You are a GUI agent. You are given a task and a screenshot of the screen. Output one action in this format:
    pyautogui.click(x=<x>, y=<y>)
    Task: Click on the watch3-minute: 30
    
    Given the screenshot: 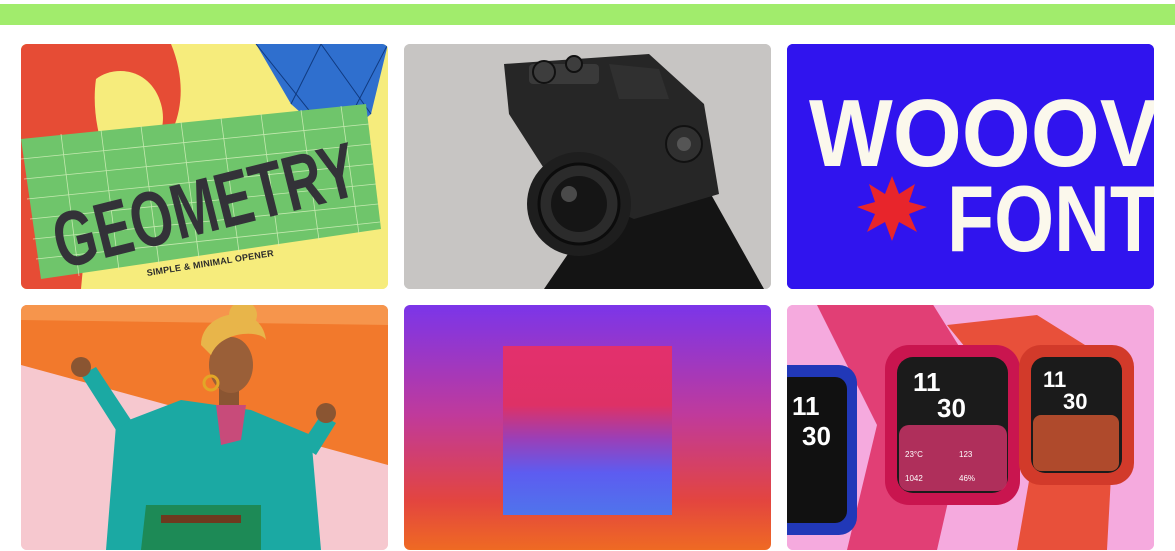 What is the action you would take?
    pyautogui.click(x=1075, y=401)
    